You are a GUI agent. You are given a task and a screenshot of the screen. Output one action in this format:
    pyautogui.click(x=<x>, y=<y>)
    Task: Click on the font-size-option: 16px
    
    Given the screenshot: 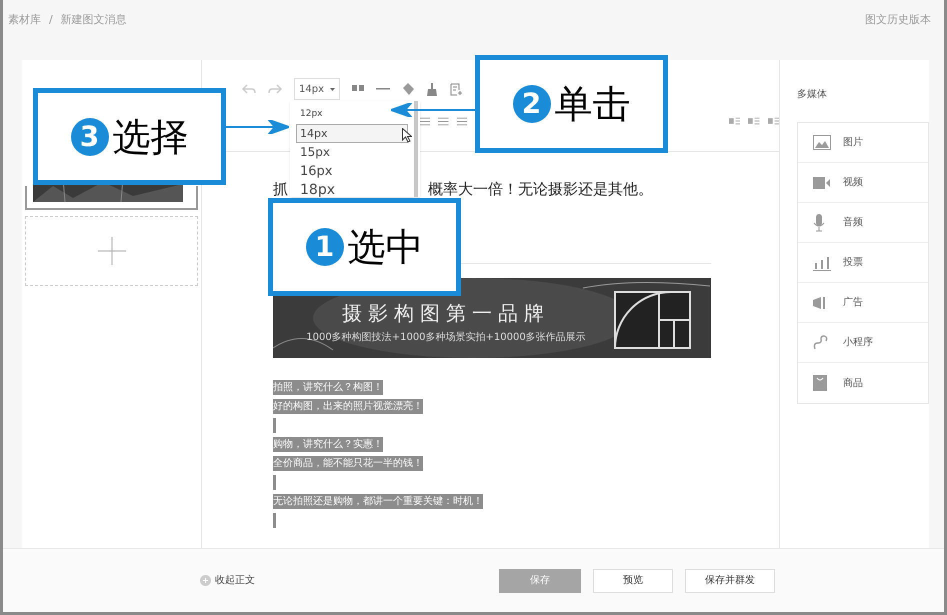 What is the action you would take?
    pyautogui.click(x=316, y=171)
    